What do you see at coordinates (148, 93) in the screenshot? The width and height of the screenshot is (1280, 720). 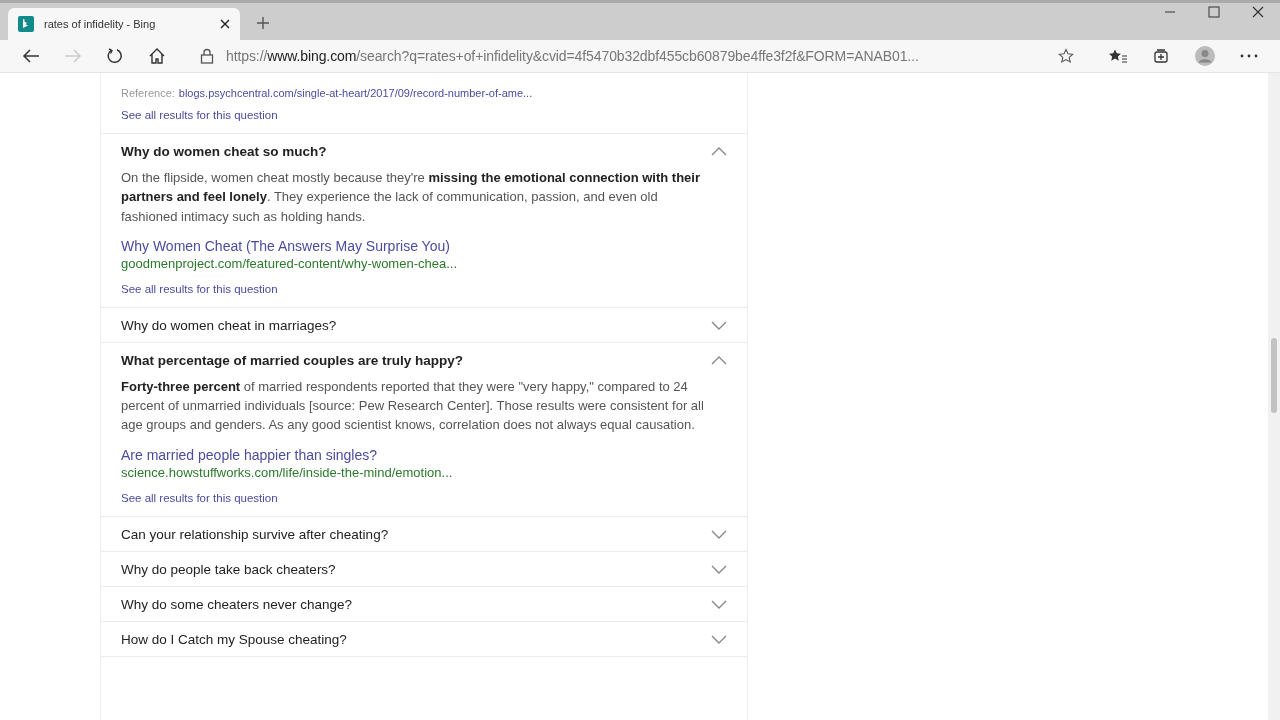 I see `reference-label: Reference:` at bounding box center [148, 93].